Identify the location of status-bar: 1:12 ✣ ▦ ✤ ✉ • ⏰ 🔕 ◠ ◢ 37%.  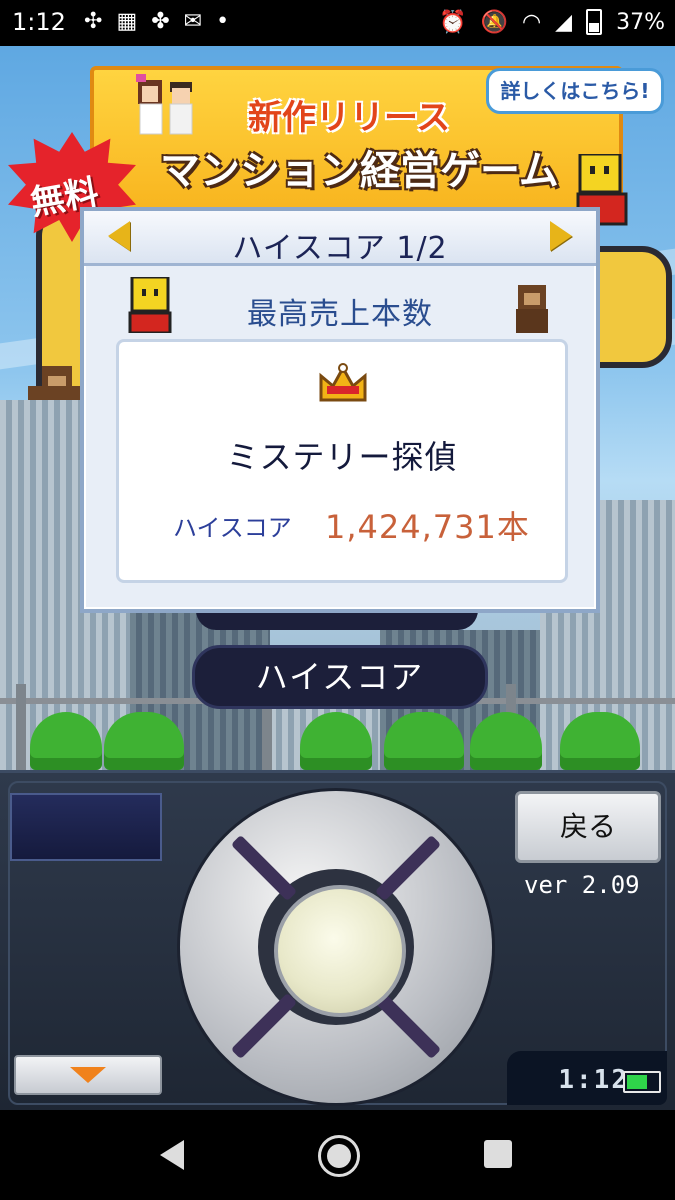
(337, 23).